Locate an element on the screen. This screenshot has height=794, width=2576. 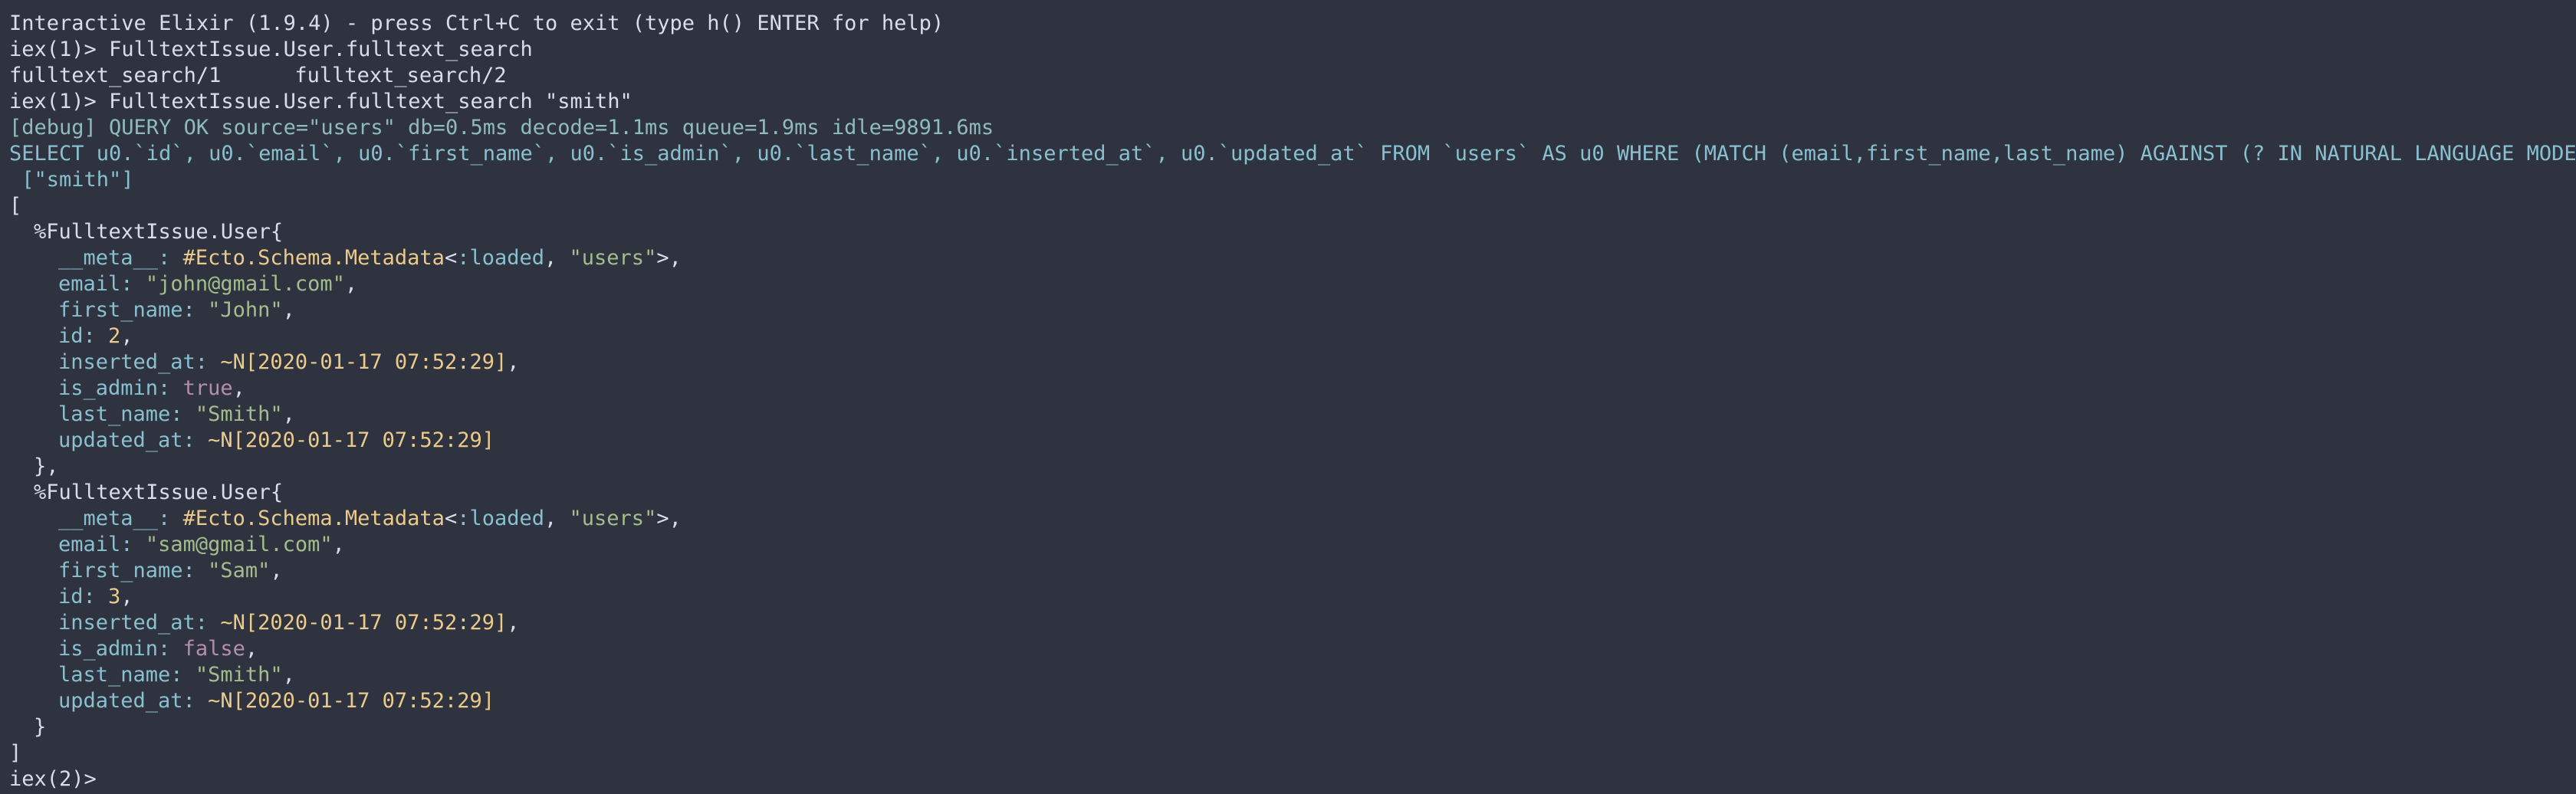
record-field-is-admin: is_admin: true, is located at coordinates (151, 388).